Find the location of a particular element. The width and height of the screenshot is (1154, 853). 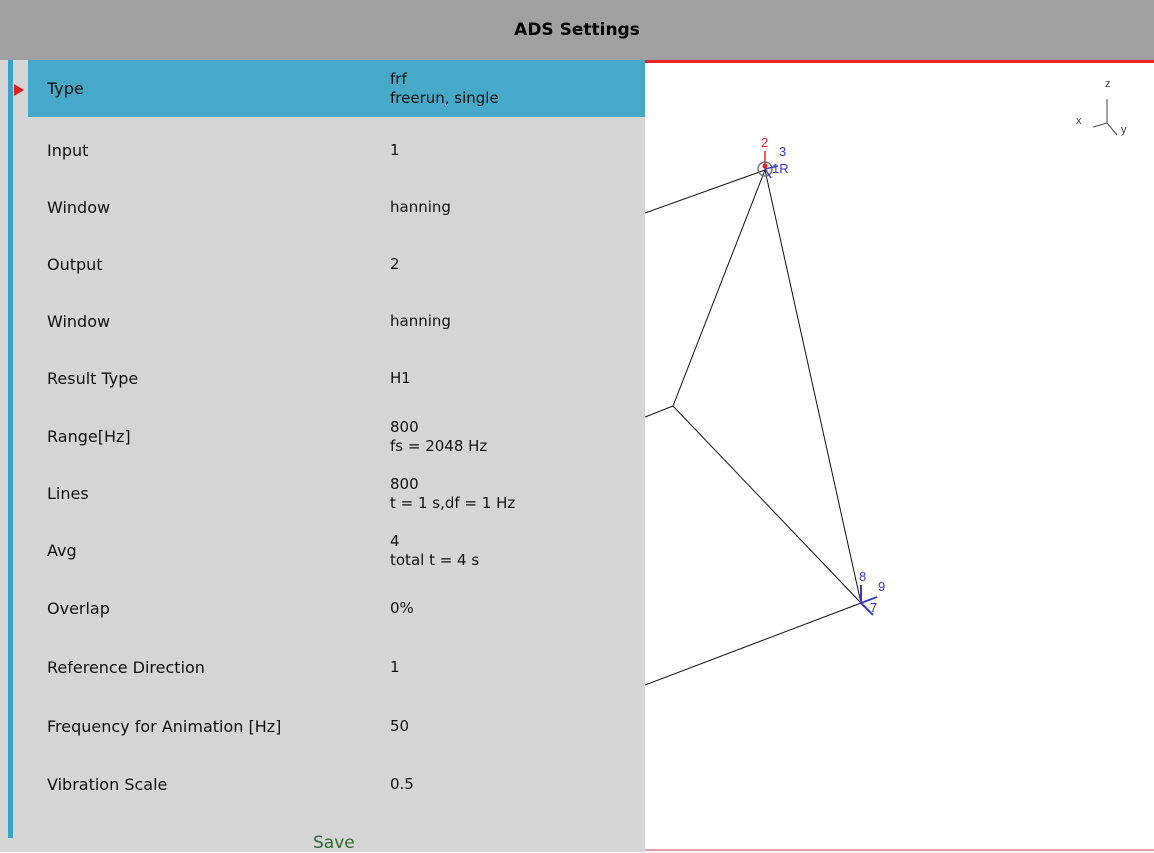

node-label-3: 3 is located at coordinates (782, 151).